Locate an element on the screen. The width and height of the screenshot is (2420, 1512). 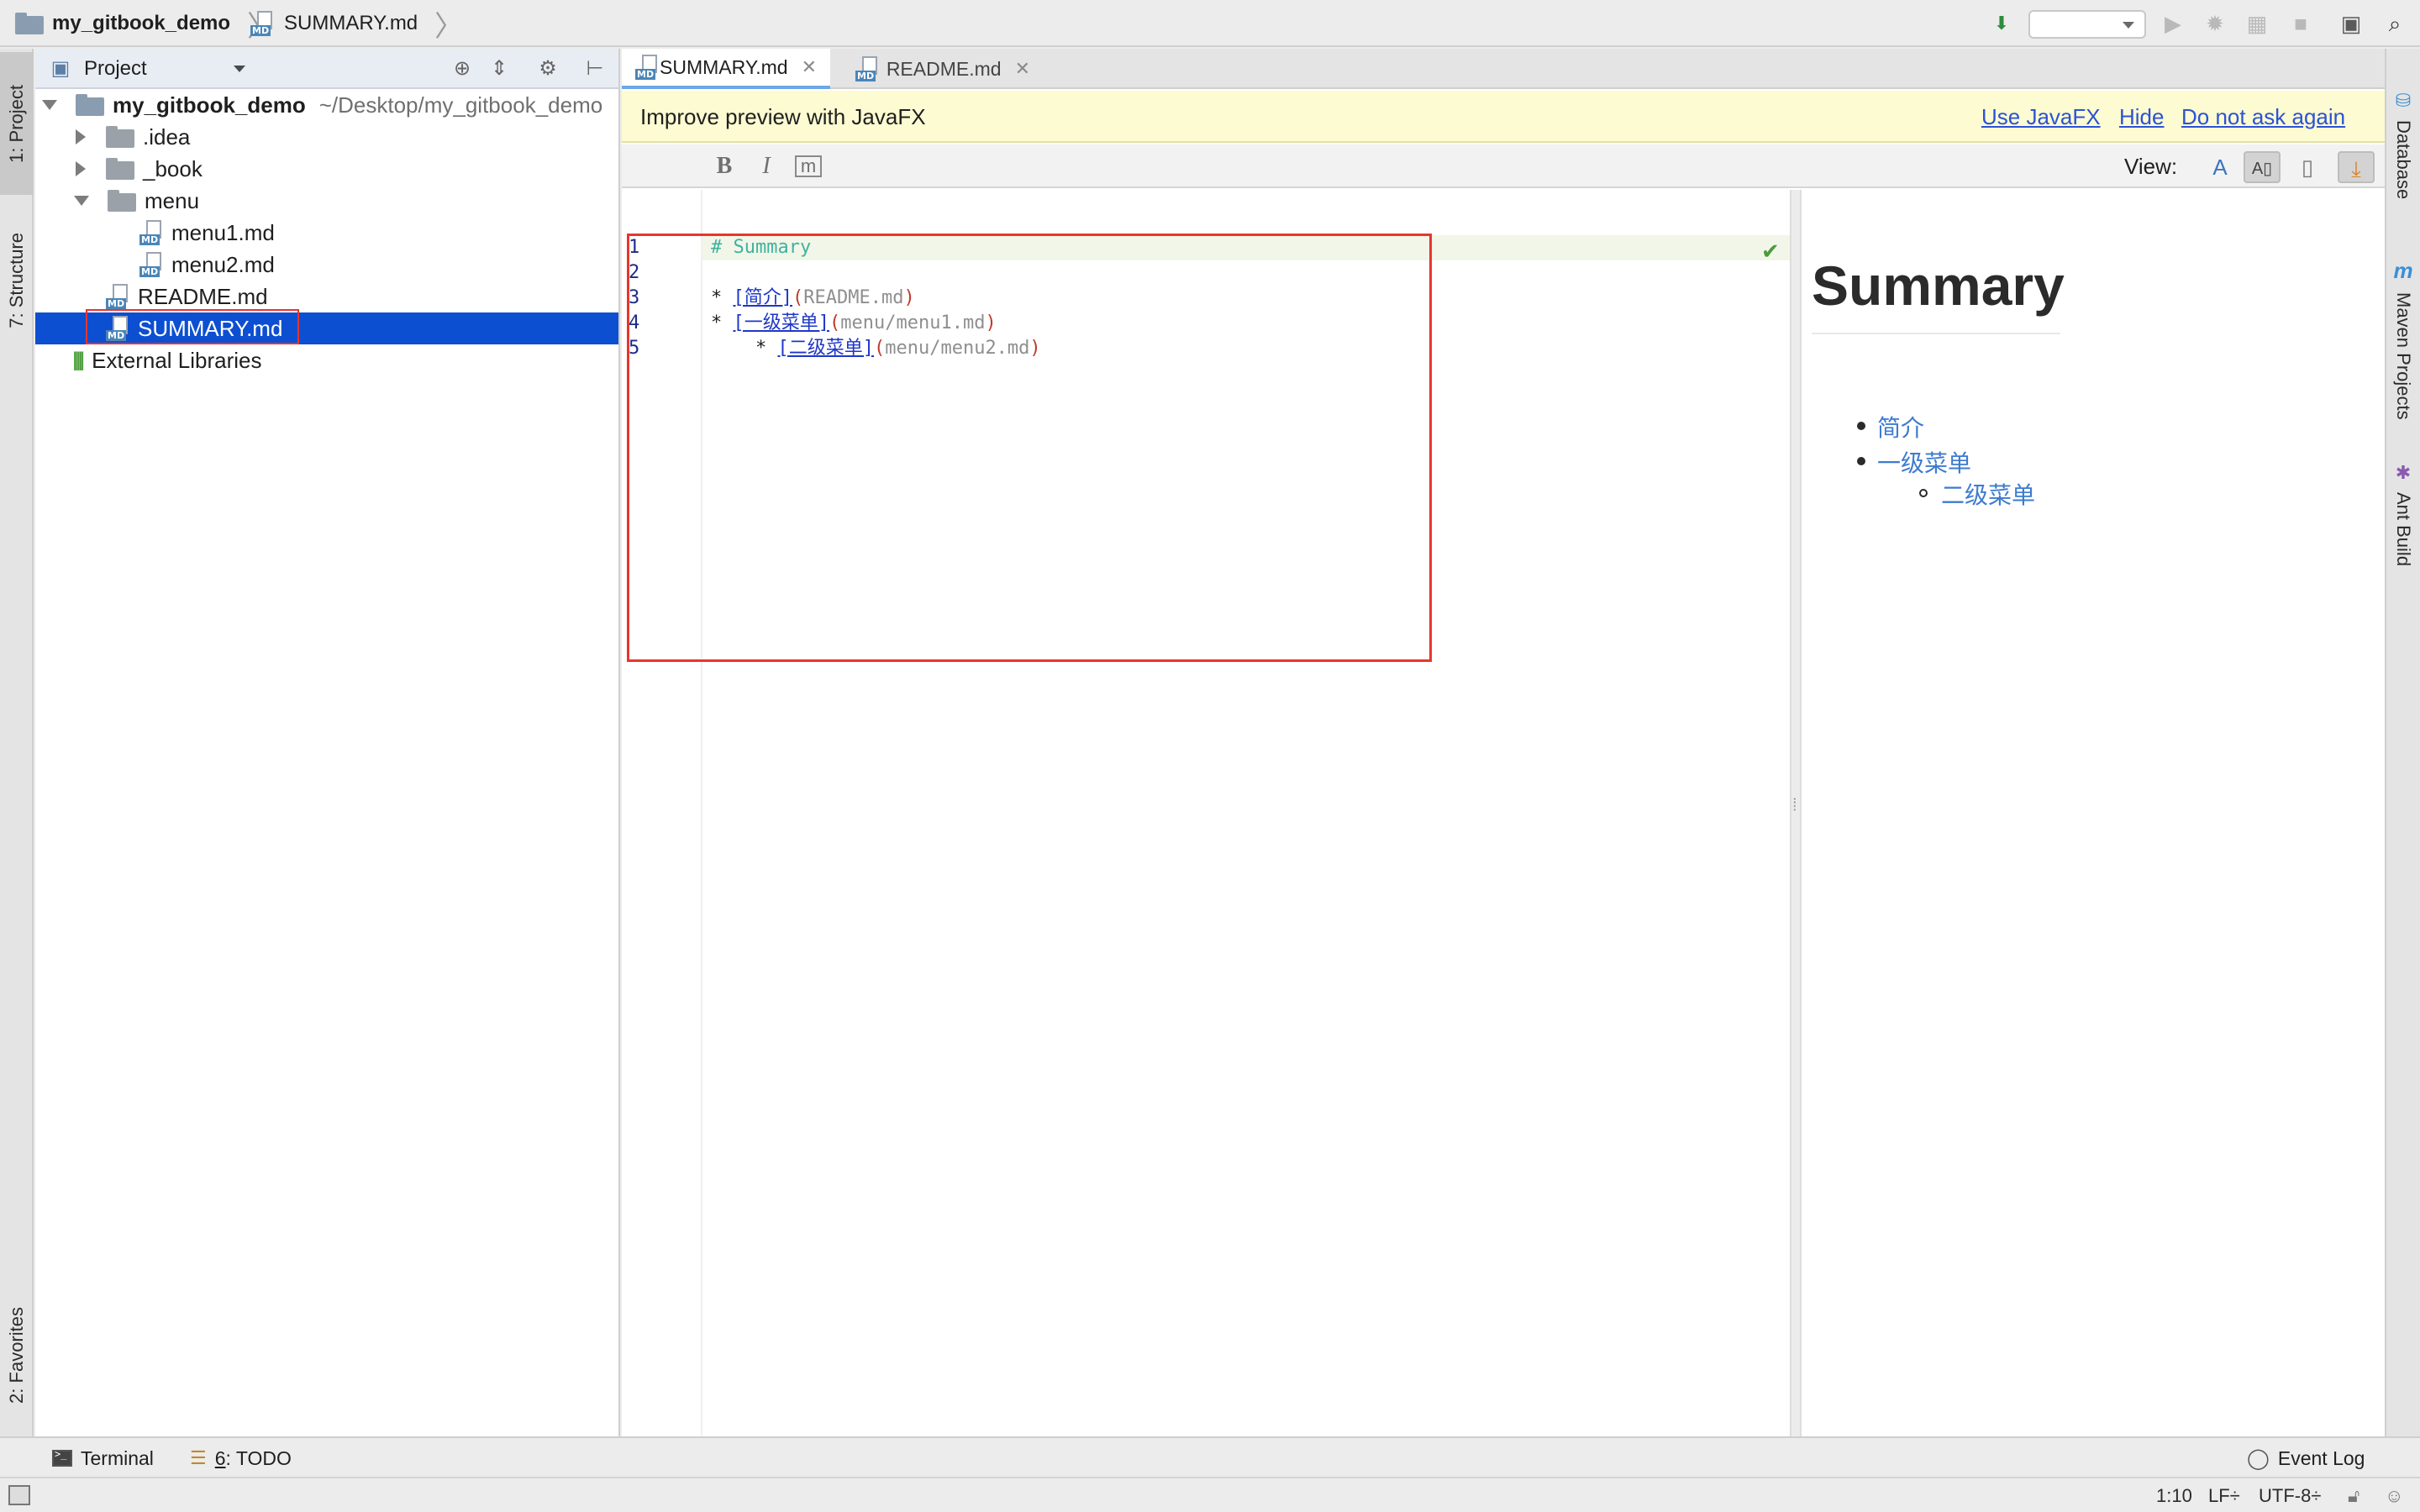
do-not-ask-link: Do not ask again is located at coordinates (2263, 117).